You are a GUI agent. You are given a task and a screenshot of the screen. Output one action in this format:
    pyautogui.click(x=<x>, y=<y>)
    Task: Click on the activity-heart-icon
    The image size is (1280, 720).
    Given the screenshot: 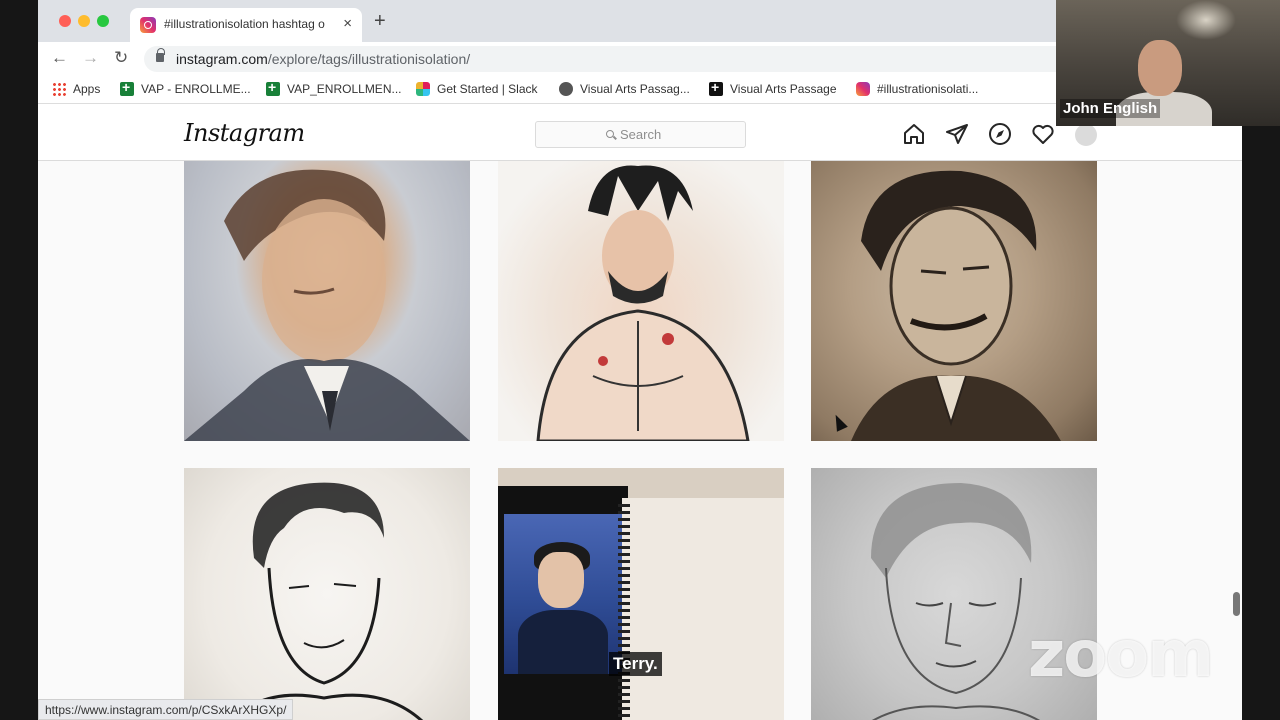 What is the action you would take?
    pyautogui.click(x=1043, y=134)
    